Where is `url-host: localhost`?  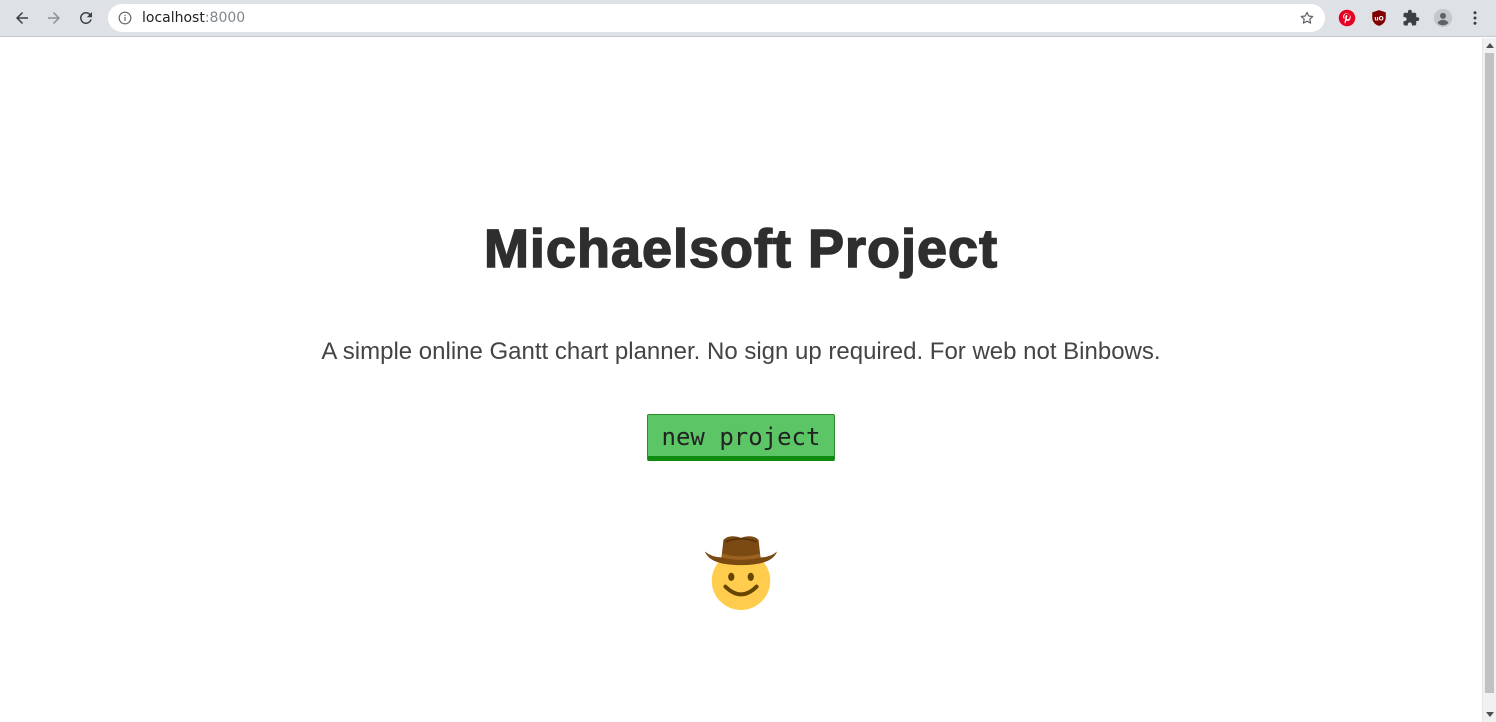 url-host: localhost is located at coordinates (173, 18).